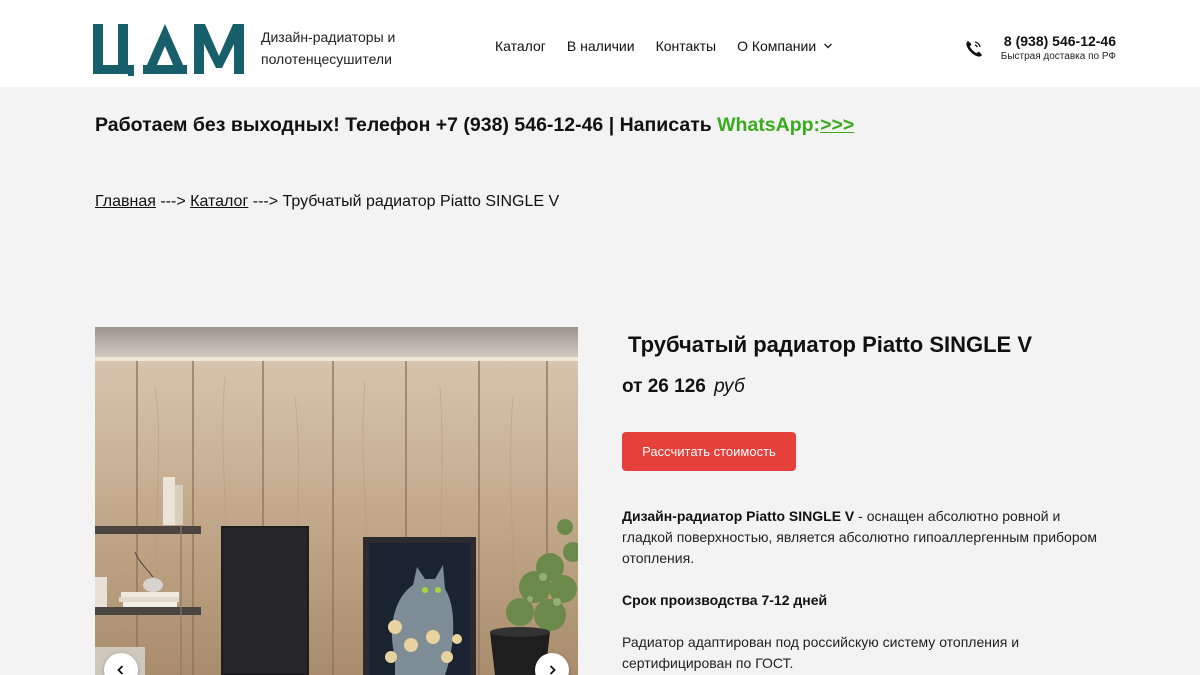  What do you see at coordinates (328, 48) in the screenshot?
I see `site-tagline: Дизайн-радиаторы и полотенцесушители` at bounding box center [328, 48].